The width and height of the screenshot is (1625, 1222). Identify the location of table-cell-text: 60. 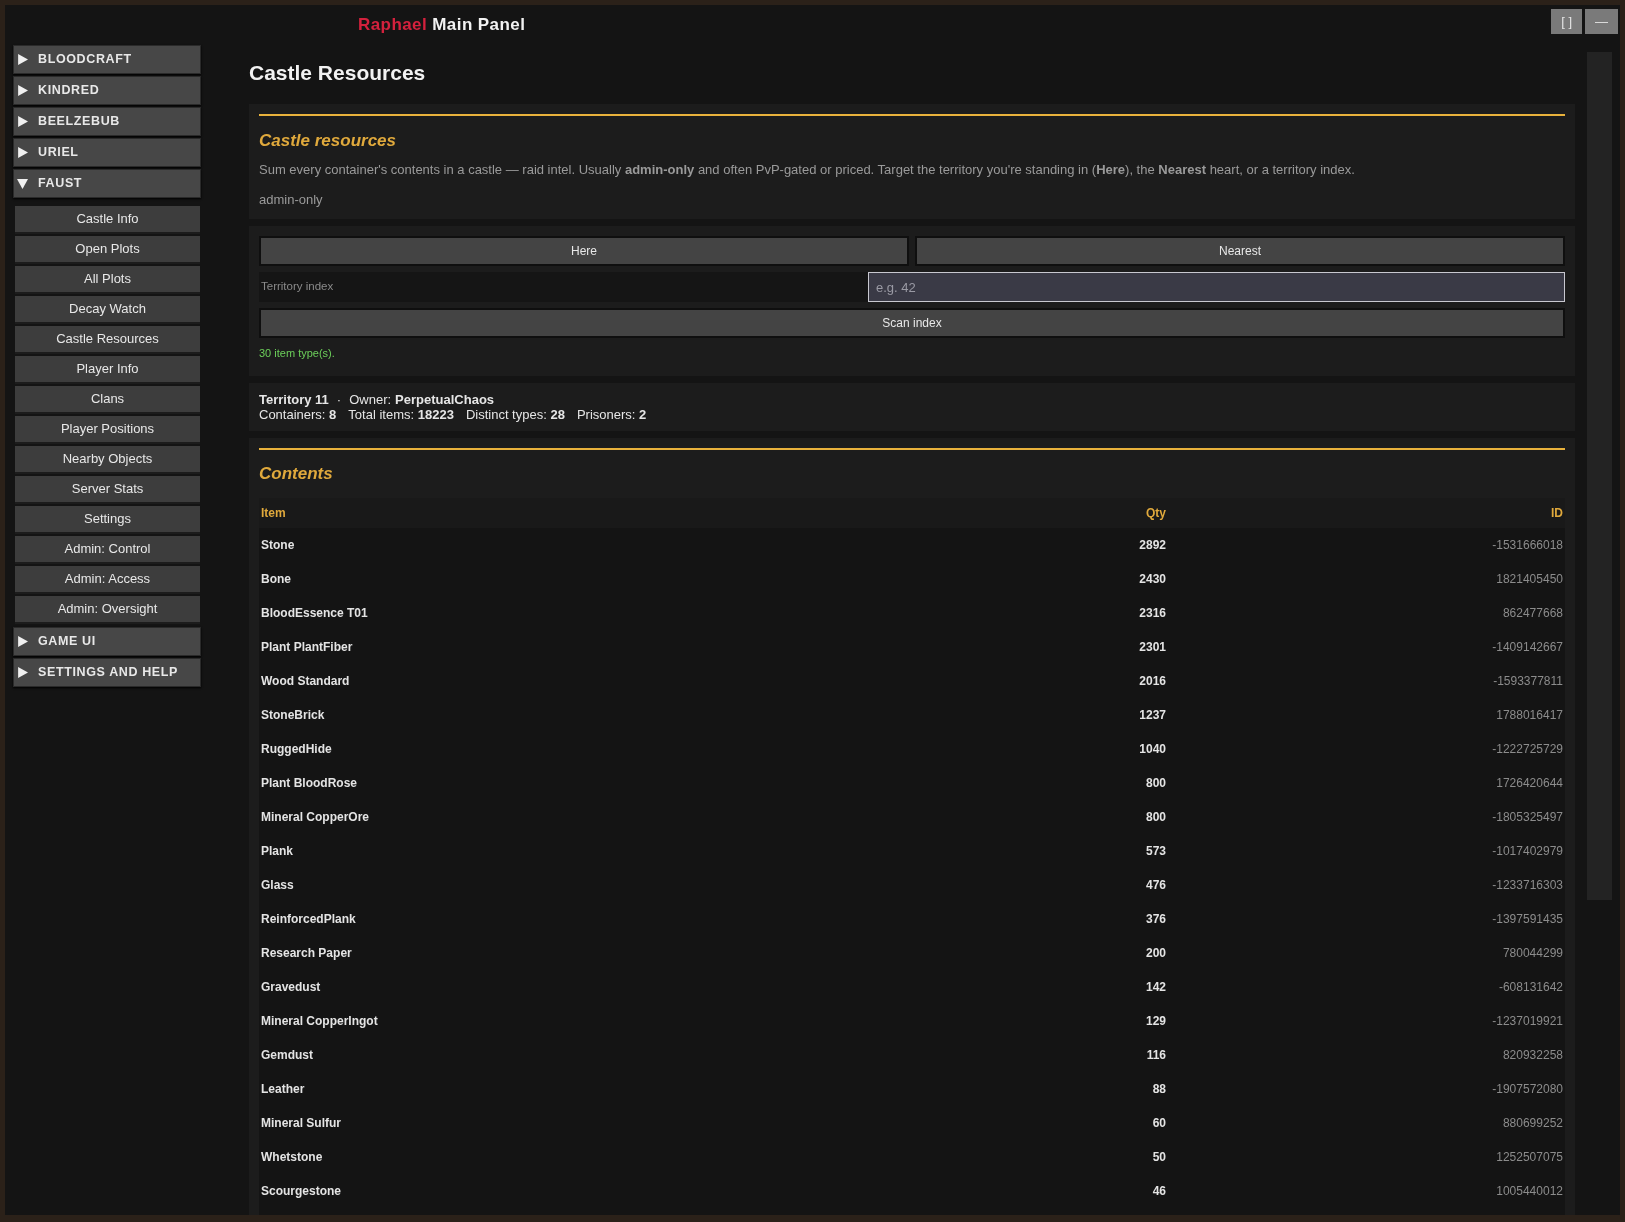
(1158, 1123).